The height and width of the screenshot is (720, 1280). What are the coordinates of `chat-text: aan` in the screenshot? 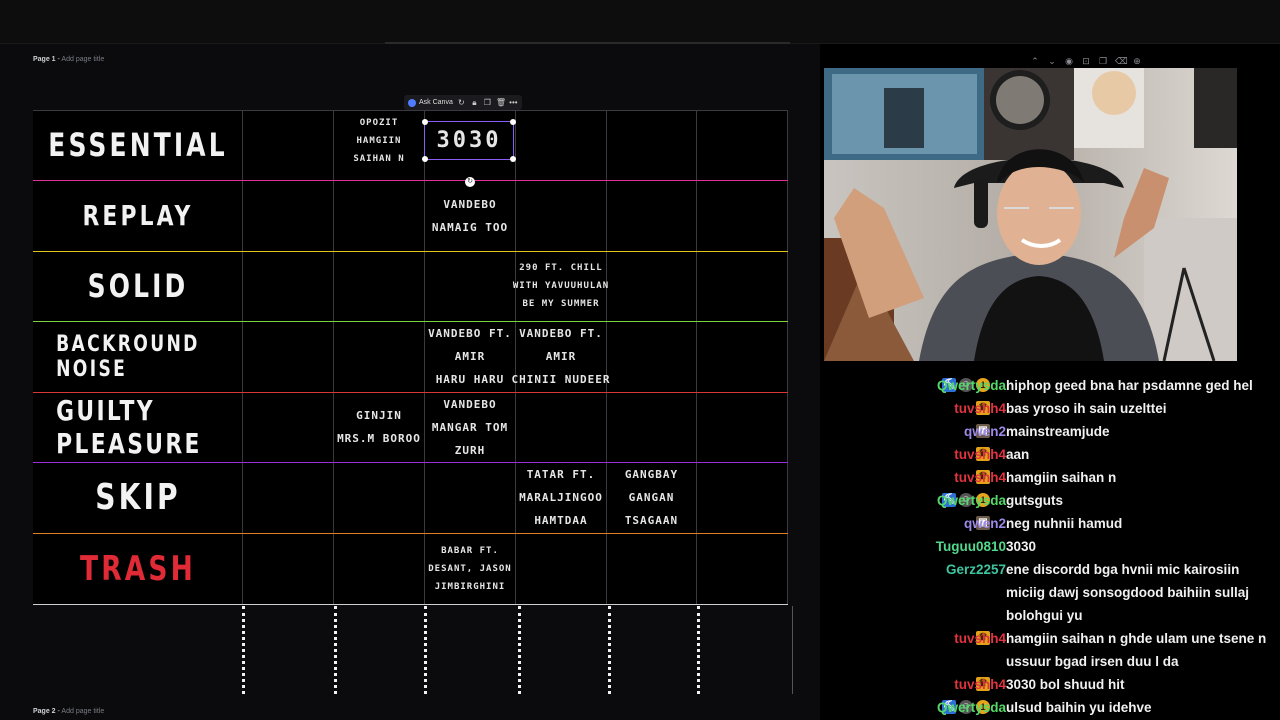 It's located at (1018, 454).